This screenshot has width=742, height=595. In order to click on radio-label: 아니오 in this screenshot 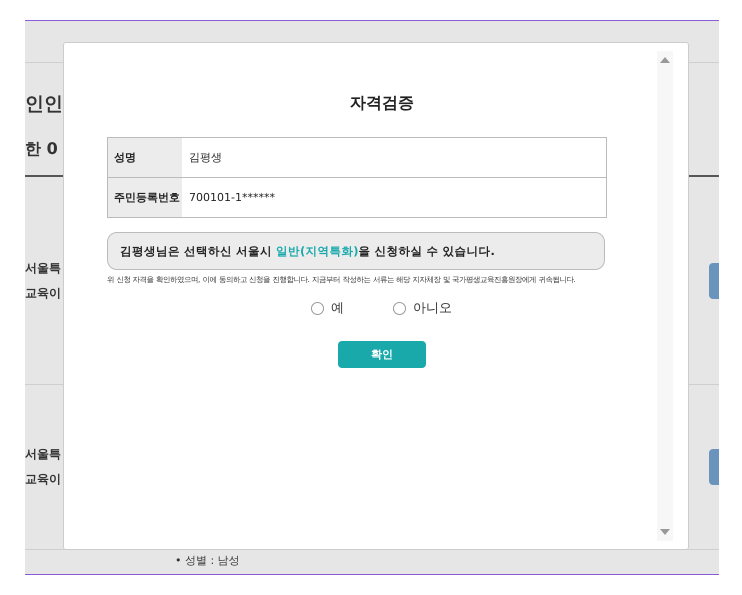, I will do `click(432, 308)`.